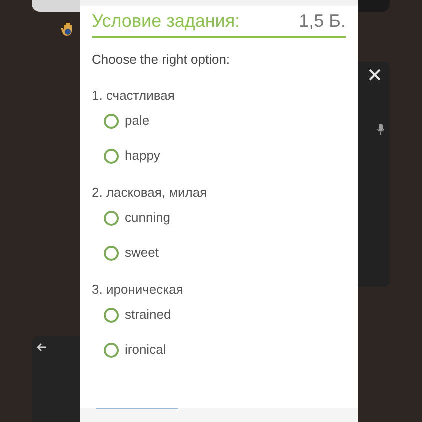  Describe the element at coordinates (138, 290) in the screenshot. I see `question-text: 3. ироническая` at that location.